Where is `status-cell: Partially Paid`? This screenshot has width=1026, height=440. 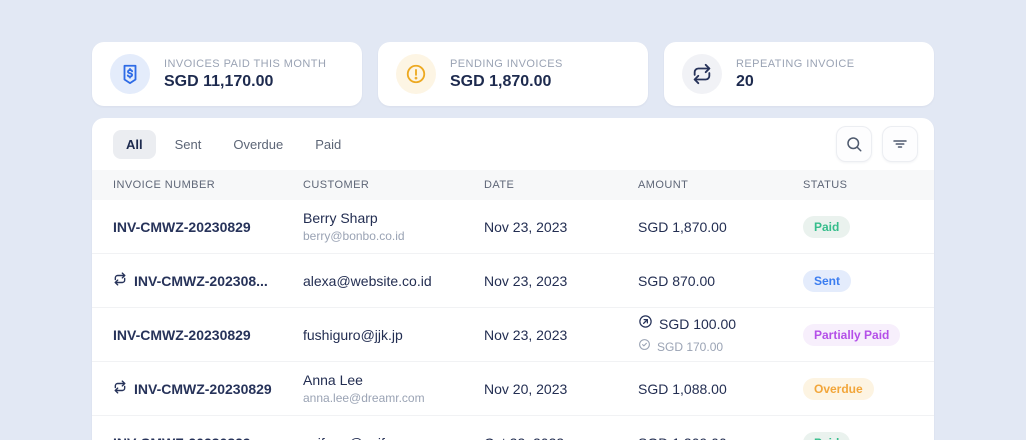
status-cell: Partially Paid is located at coordinates (858, 334).